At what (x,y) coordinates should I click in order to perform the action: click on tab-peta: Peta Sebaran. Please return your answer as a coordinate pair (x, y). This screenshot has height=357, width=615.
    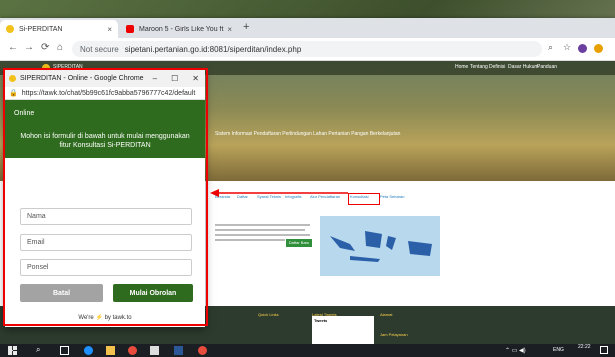
    Looking at the image, I should click on (392, 196).